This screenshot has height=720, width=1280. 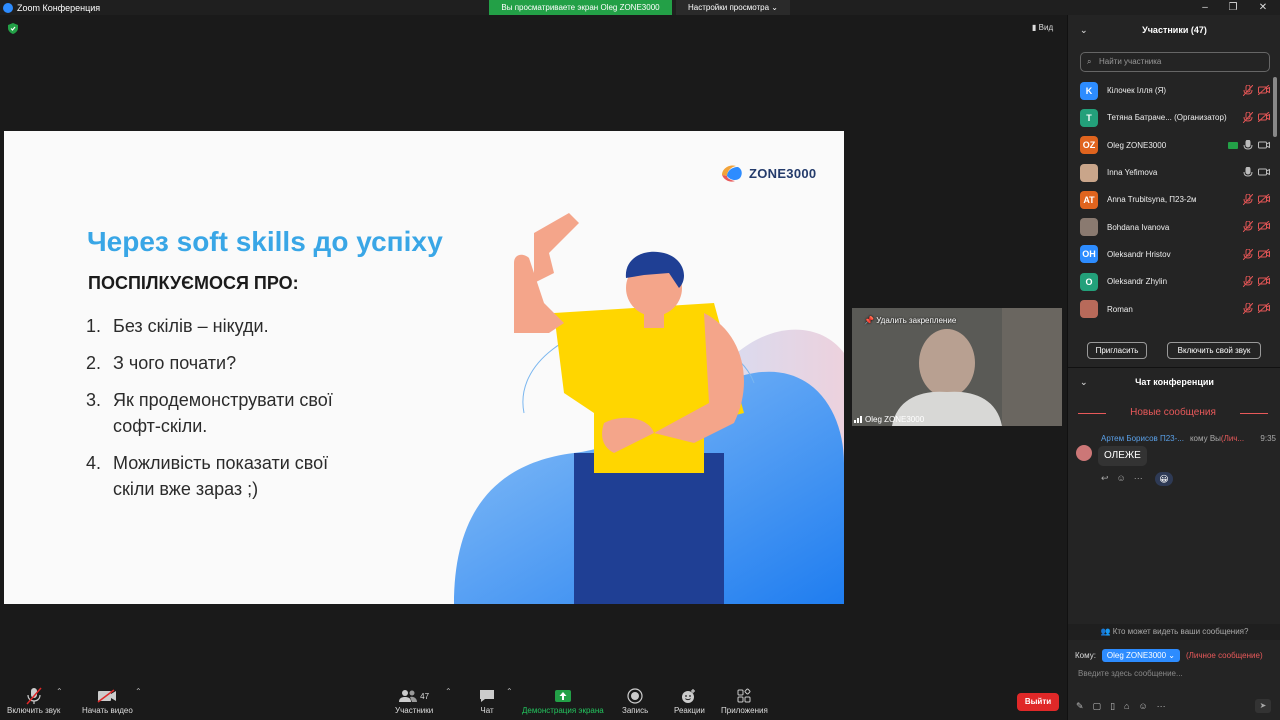 I want to click on video-options-caret-icon: ⌃, so click(x=138, y=691).